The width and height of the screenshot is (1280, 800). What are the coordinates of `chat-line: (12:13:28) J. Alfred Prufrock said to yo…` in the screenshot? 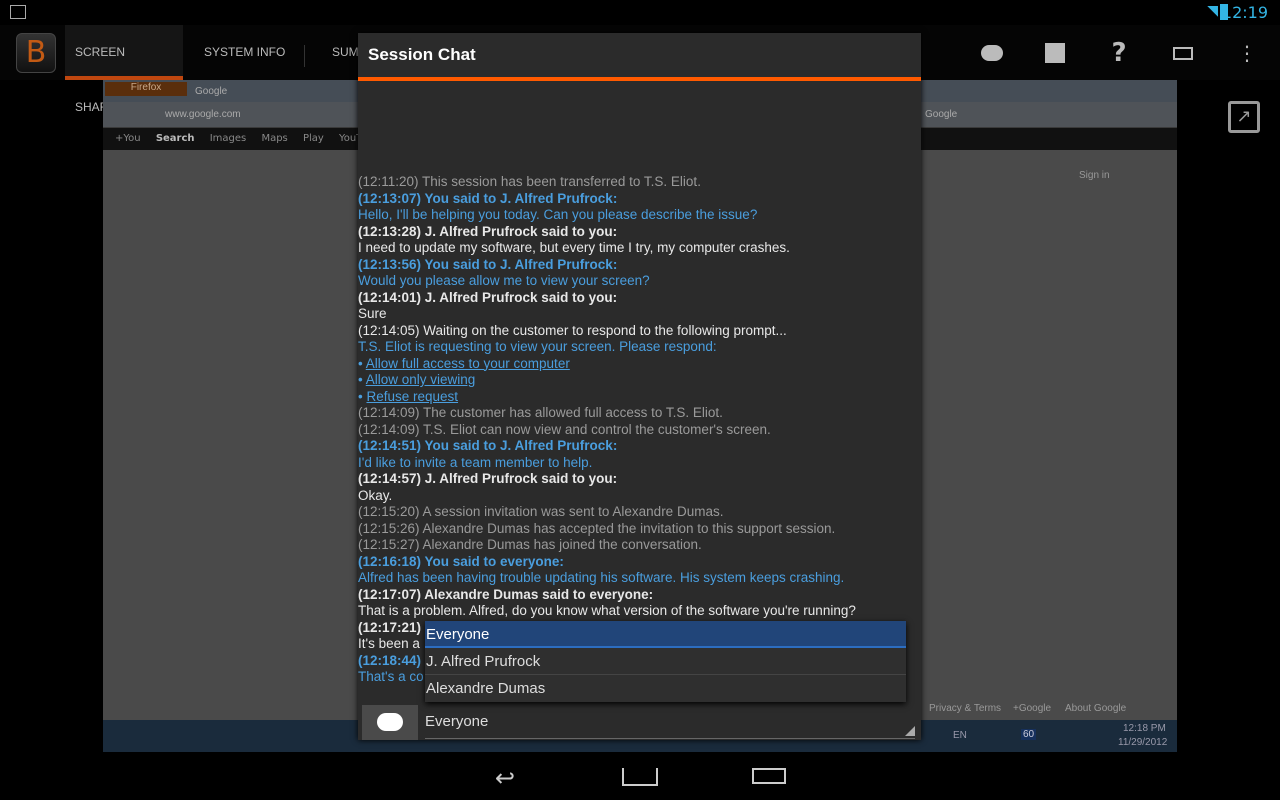 It's located at (488, 231).